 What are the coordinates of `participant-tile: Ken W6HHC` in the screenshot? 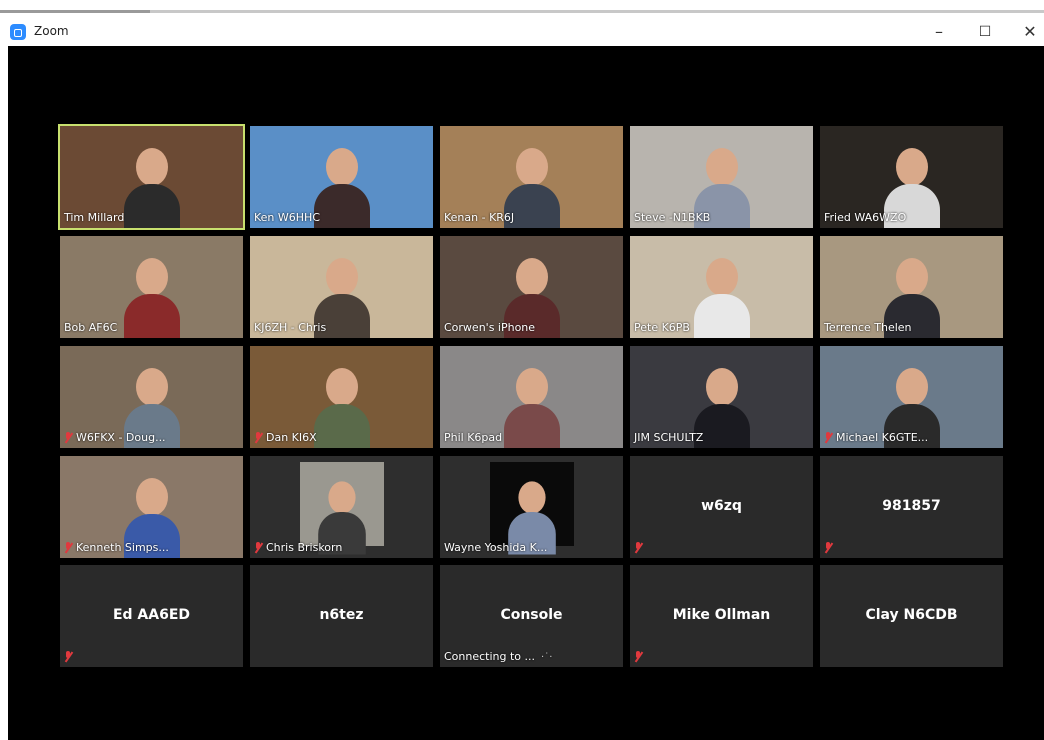 It's located at (341, 177).